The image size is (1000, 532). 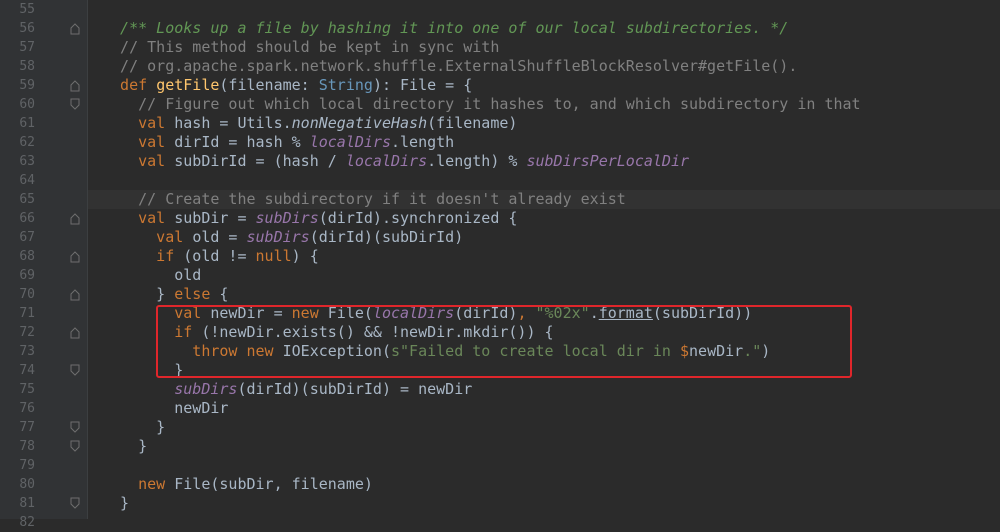 I want to click on token-ident: newDir, so click(x=165, y=408).